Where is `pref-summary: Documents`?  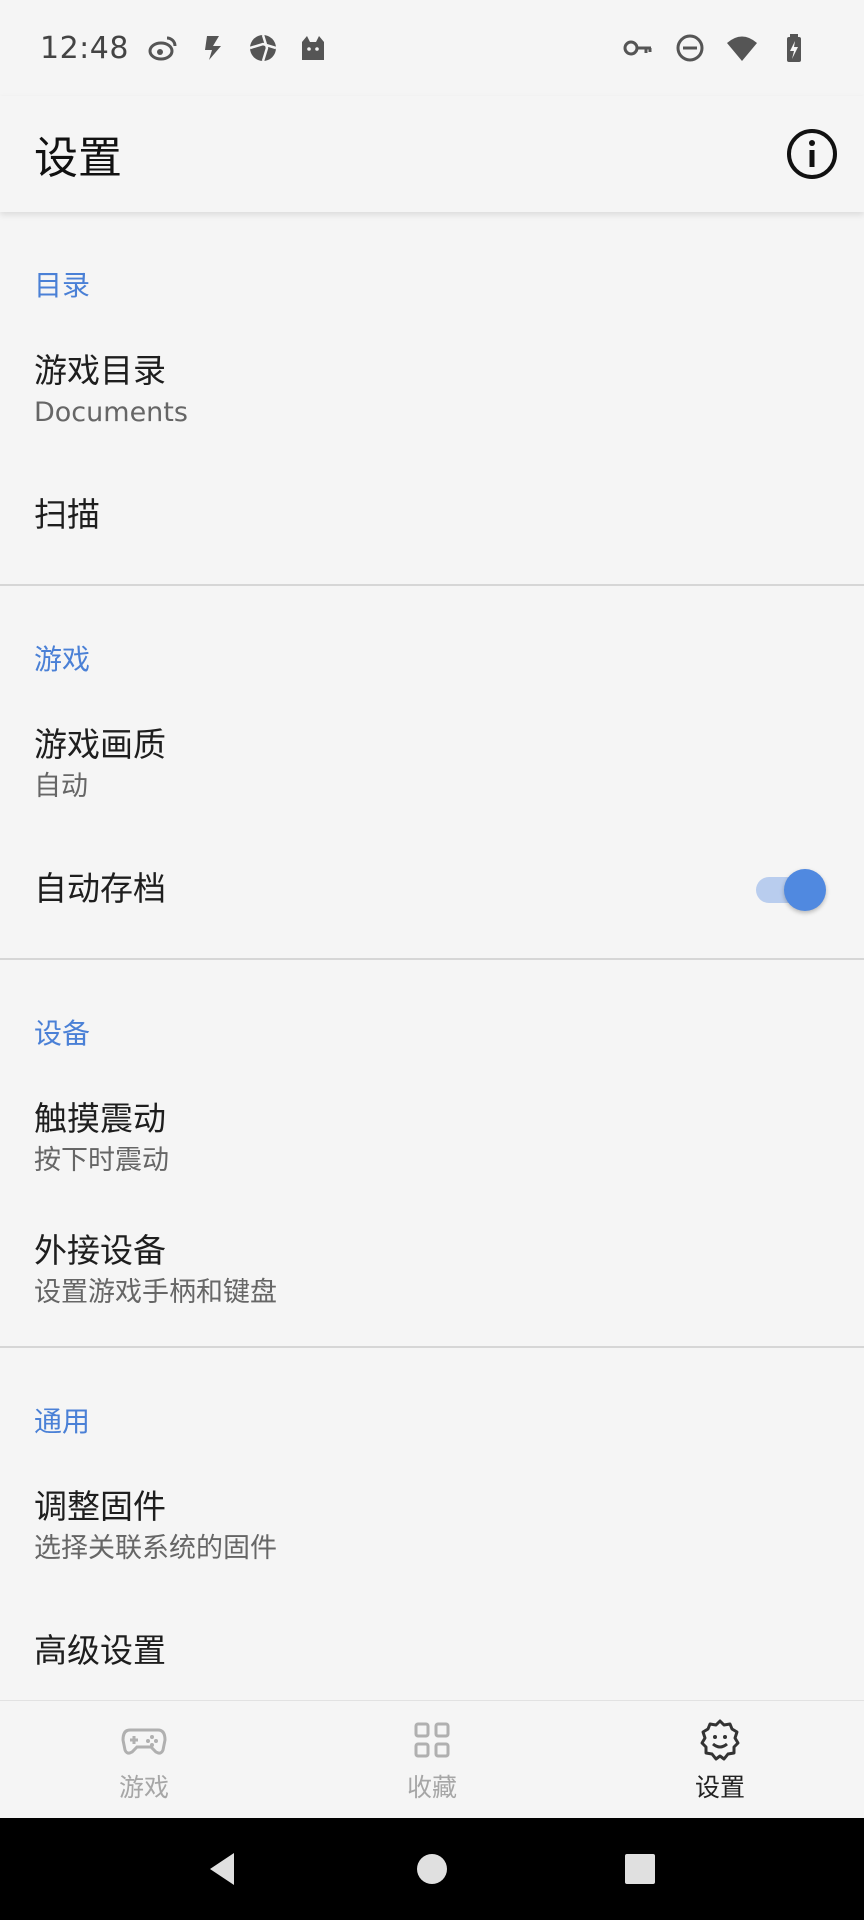 pref-summary: Documents is located at coordinates (111, 413).